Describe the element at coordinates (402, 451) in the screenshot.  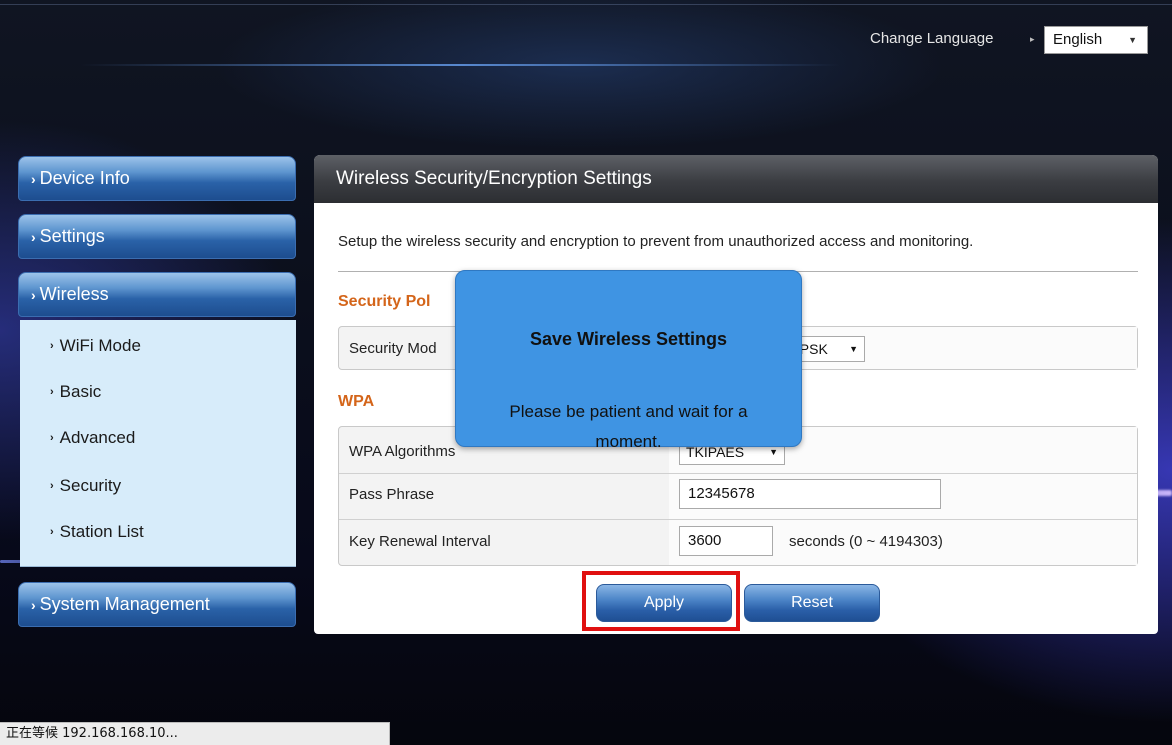
I see `wpa-algorithms-label: WPA Algorithms` at that location.